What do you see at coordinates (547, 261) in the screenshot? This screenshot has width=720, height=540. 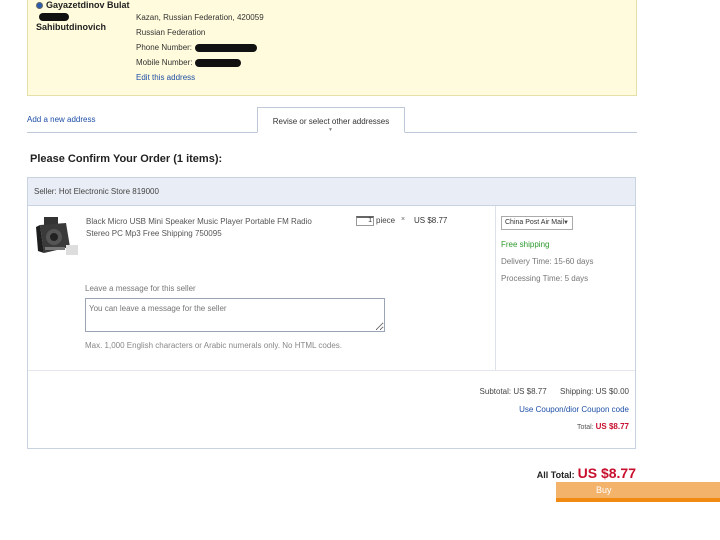 I see `delivery-time: Delivery Time: 15-60 days` at bounding box center [547, 261].